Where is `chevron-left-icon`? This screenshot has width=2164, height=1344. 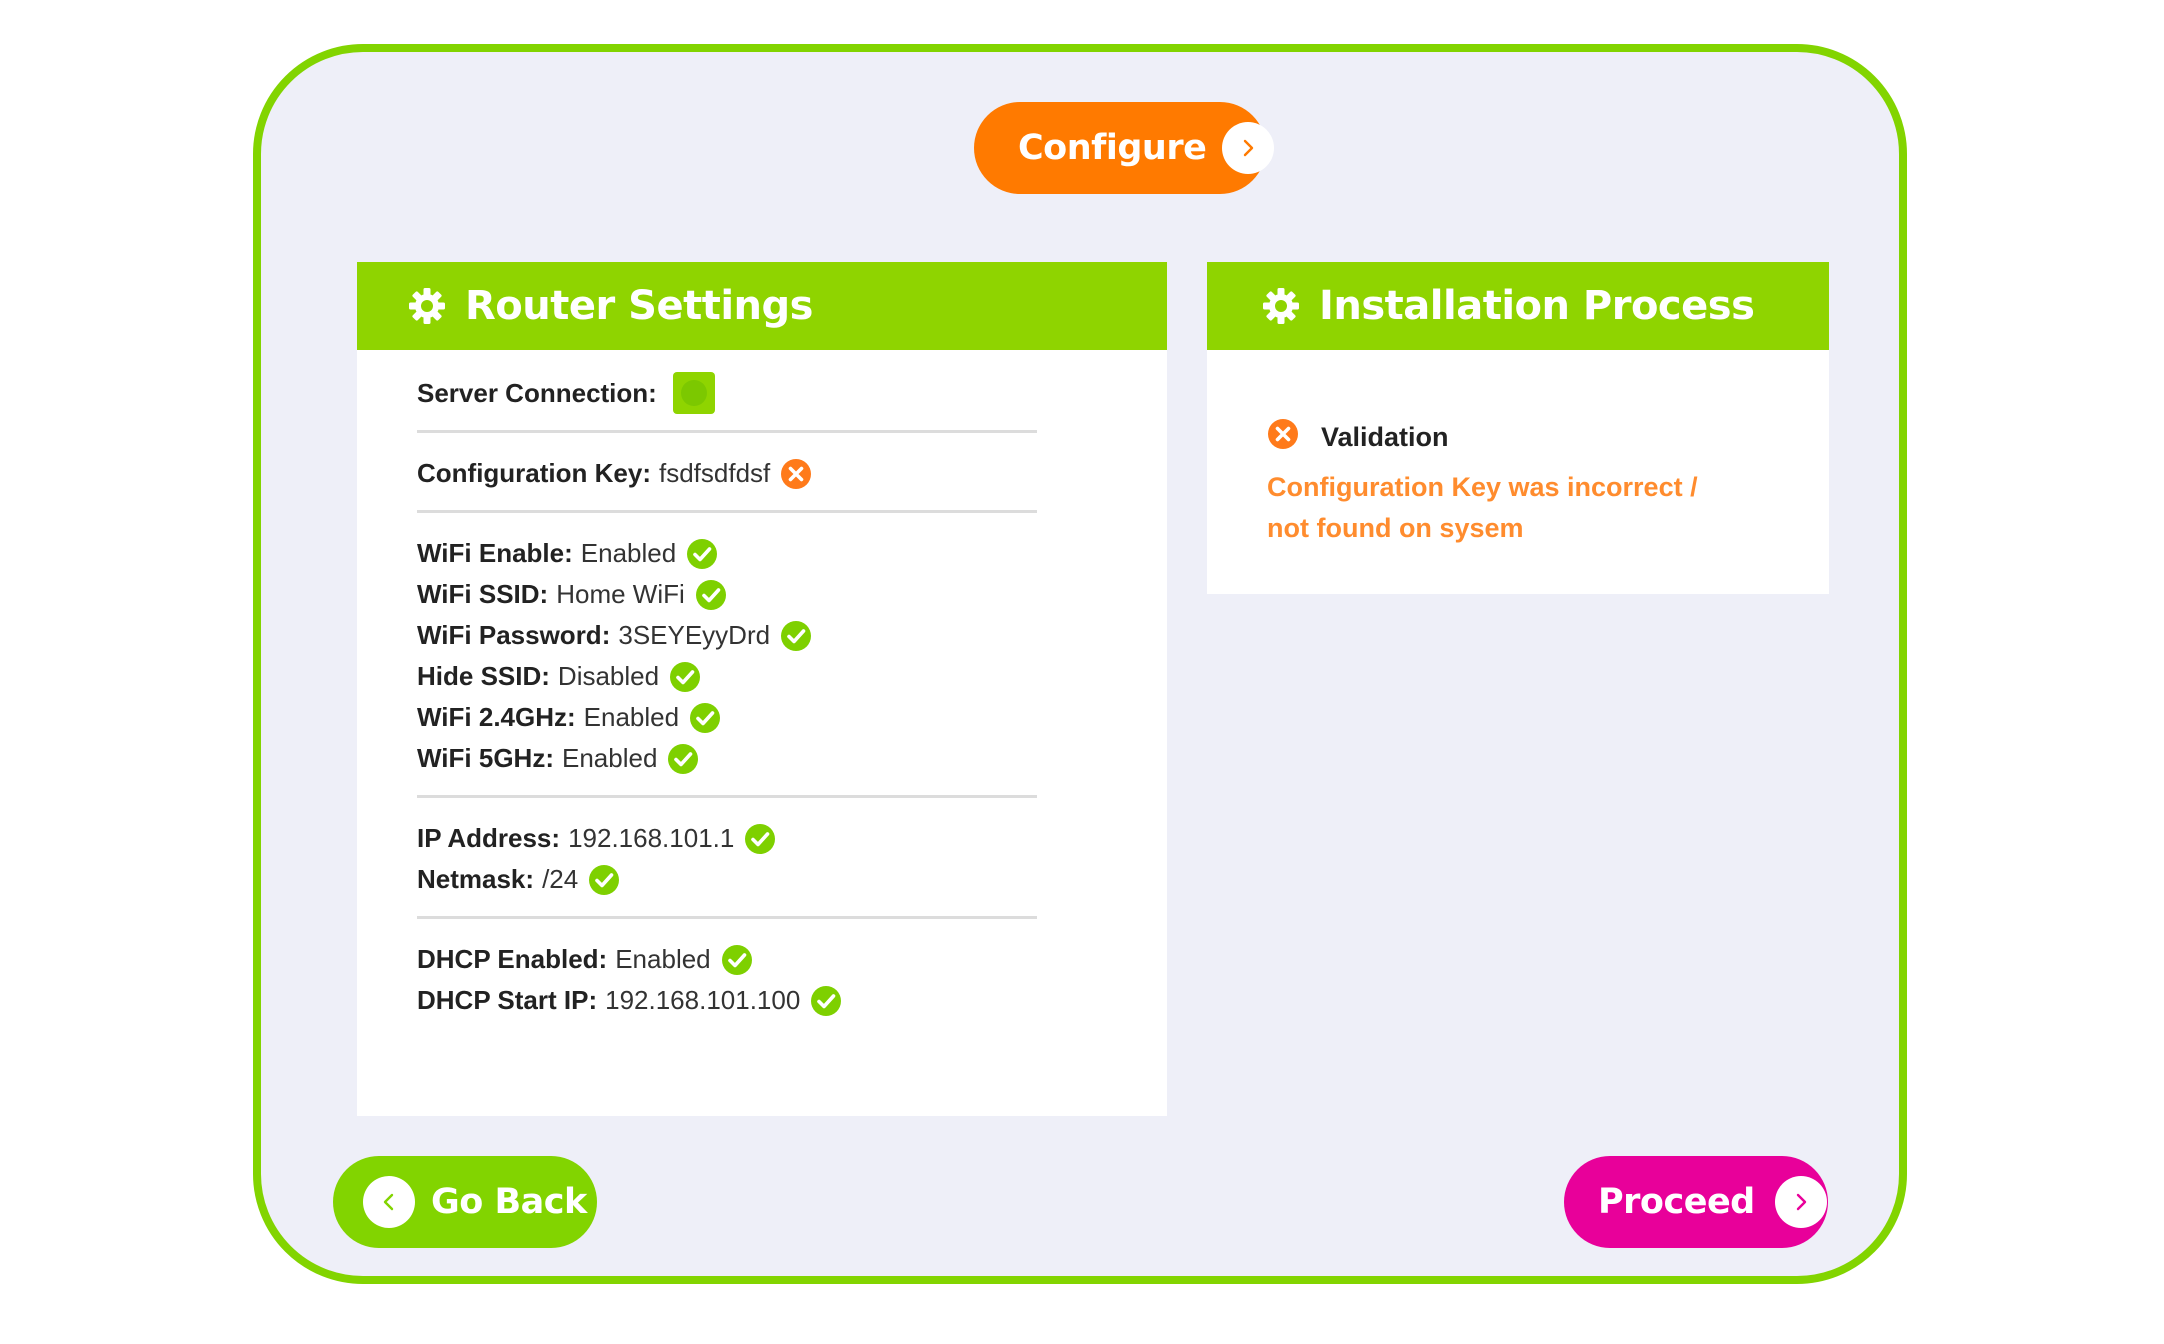
chevron-left-icon is located at coordinates (389, 1202).